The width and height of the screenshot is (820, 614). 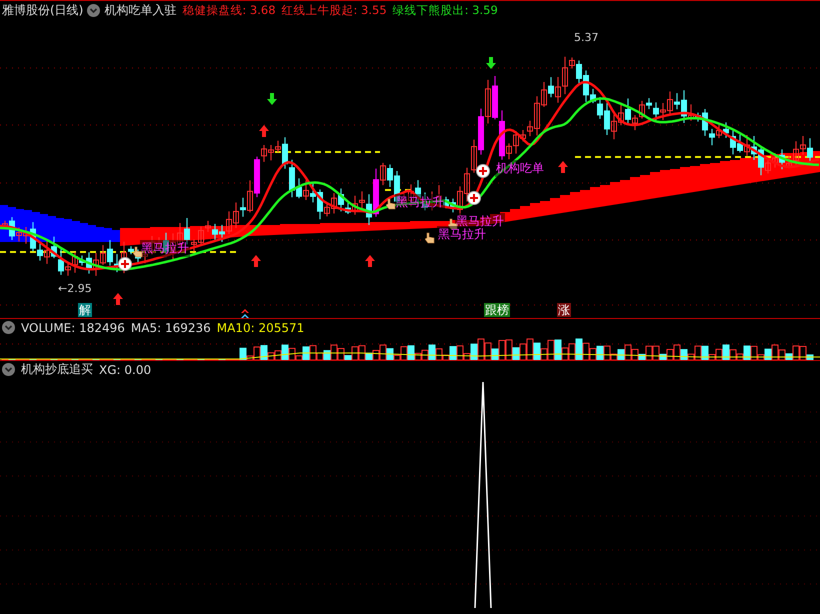 I want to click on signal-label: 机构吃单, so click(x=520, y=168).